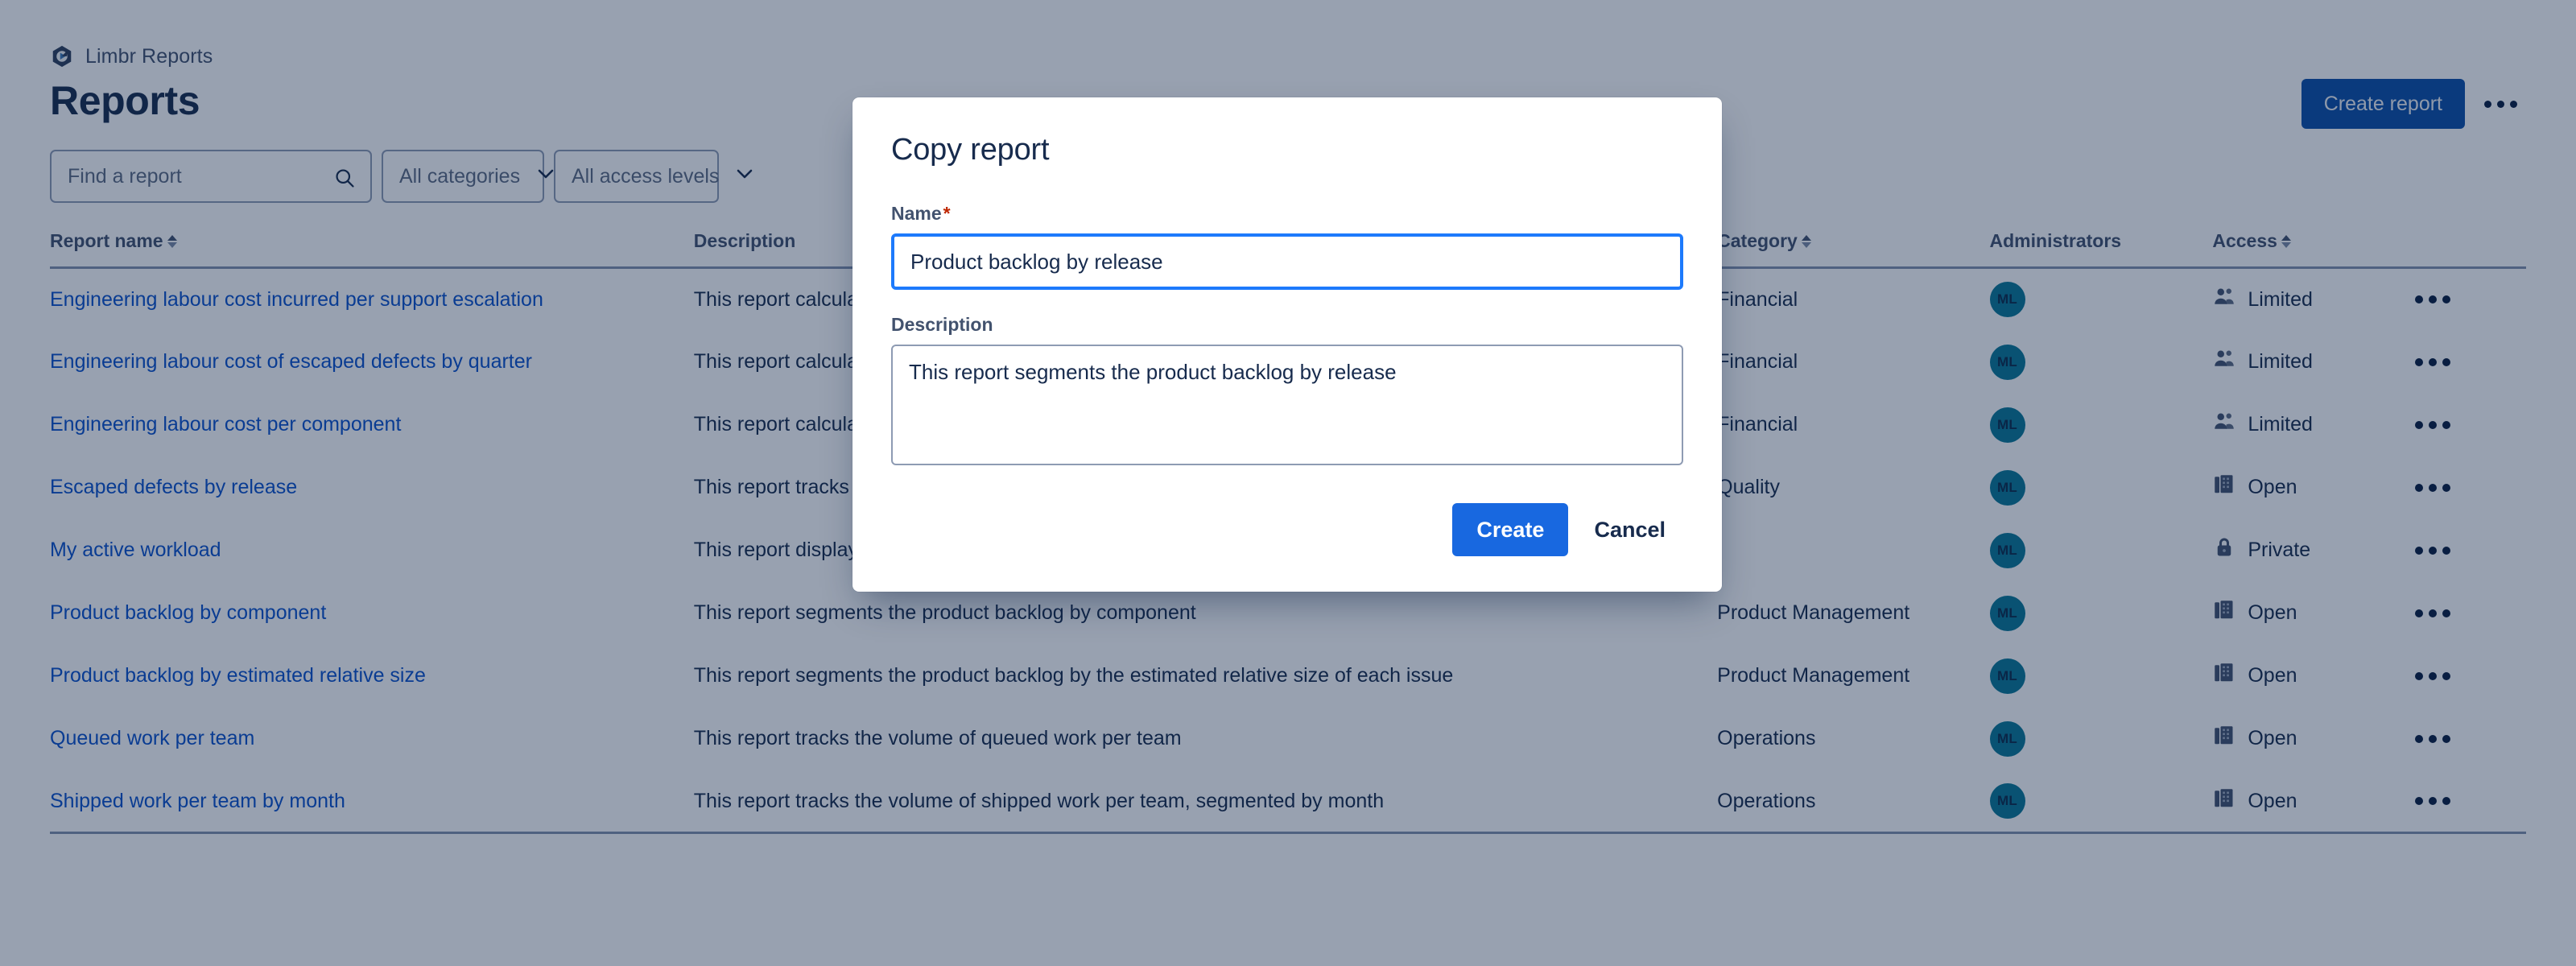 The width and height of the screenshot is (2576, 966). Describe the element at coordinates (1287, 529) in the screenshot. I see `dialog-actions: Create Cancel` at that location.